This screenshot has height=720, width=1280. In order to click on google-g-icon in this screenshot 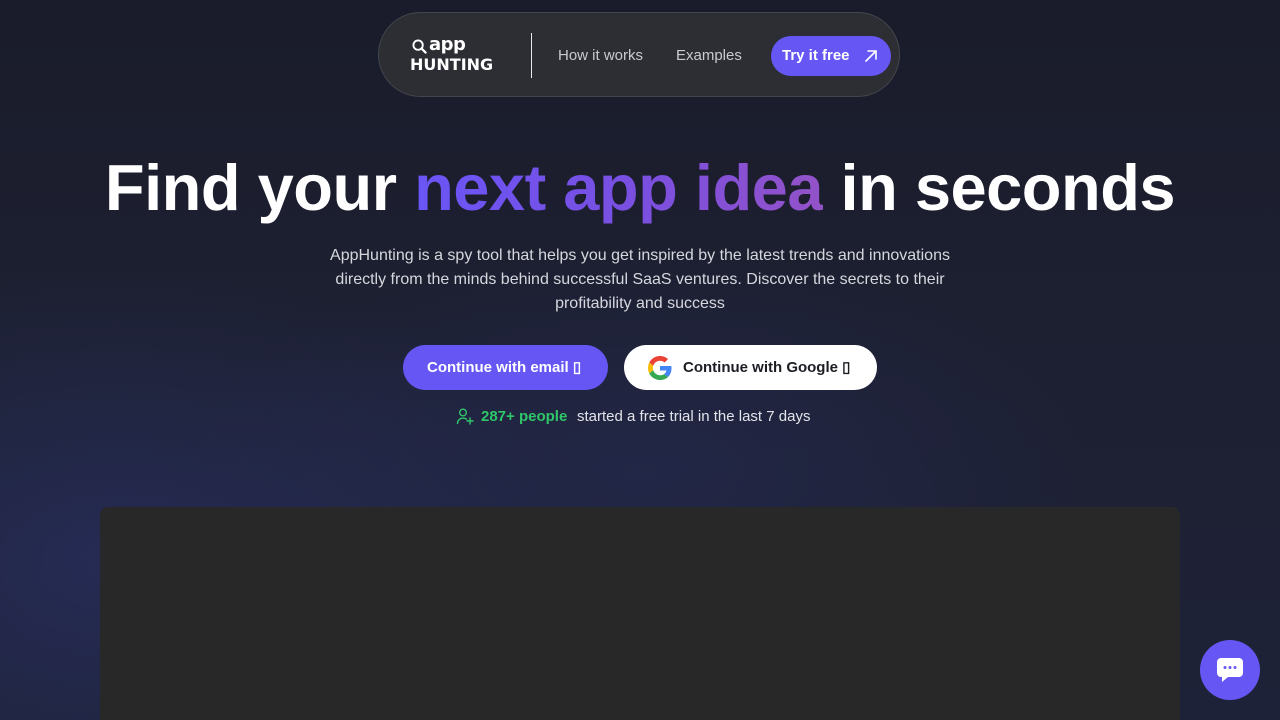, I will do `click(660, 368)`.